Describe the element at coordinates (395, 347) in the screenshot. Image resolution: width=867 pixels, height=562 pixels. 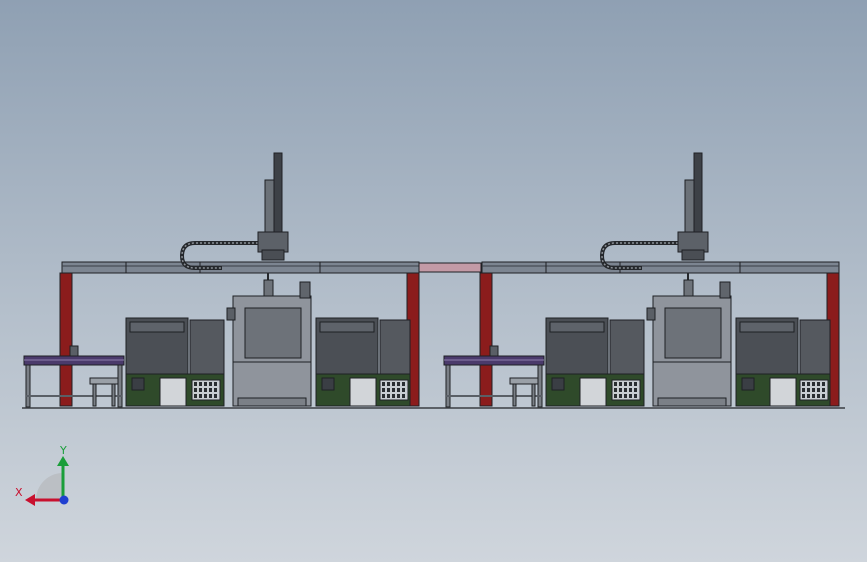
I see `machine-b-side-cabinet` at that location.